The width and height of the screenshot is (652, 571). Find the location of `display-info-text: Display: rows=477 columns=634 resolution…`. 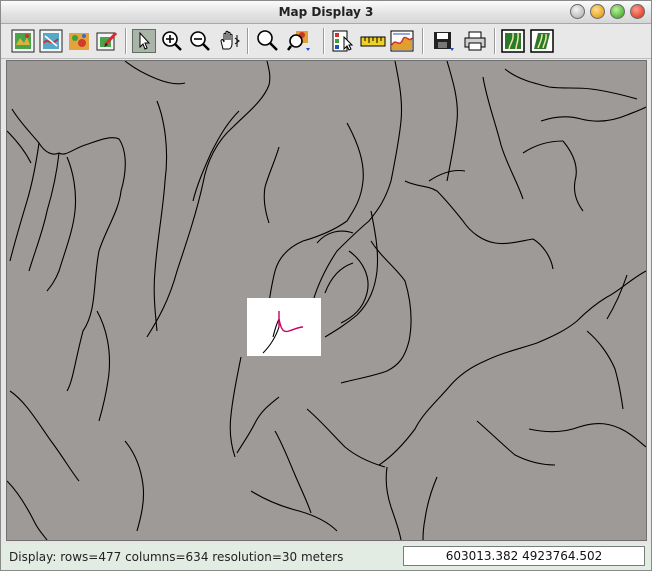

display-info-text: Display: rows=477 columns=634 resolution… is located at coordinates (176, 557).